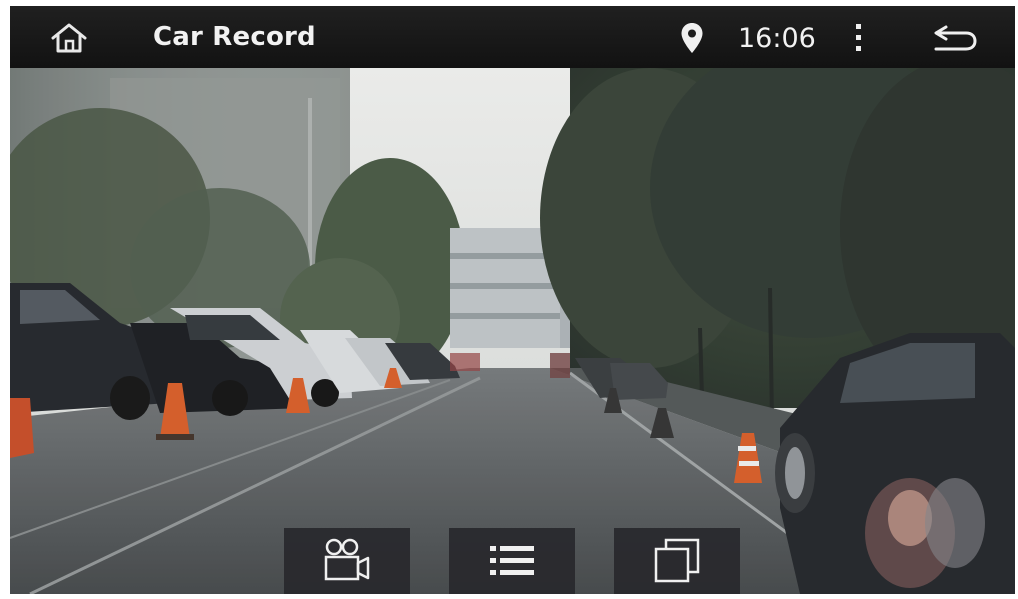 The height and width of the screenshot is (599, 1018). I want to click on multi-window-icon, so click(677, 560).